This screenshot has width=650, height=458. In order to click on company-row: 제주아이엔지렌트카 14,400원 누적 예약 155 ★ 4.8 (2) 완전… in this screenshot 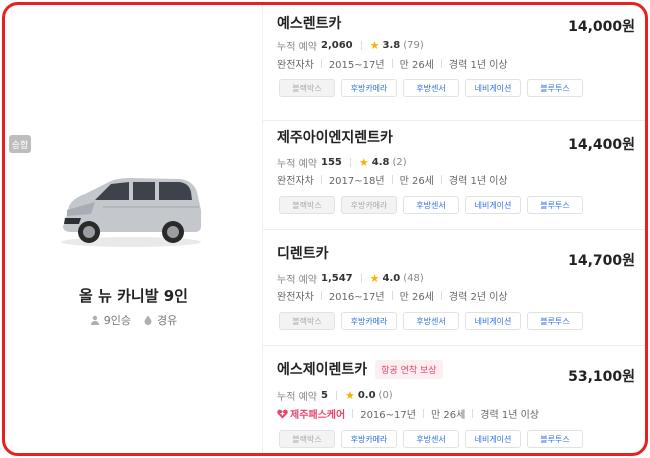, I will do `click(454, 172)`.